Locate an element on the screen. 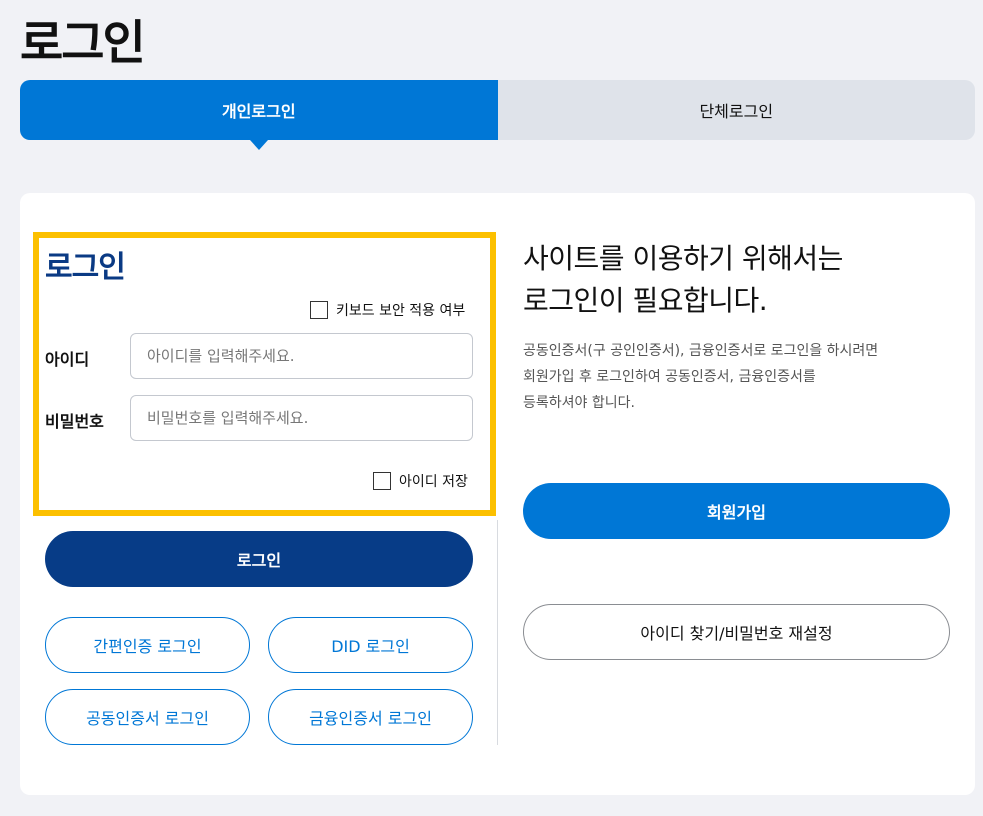 Image resolution: width=983 pixels, height=816 pixels. save-id-checkbox is located at coordinates (382, 481).